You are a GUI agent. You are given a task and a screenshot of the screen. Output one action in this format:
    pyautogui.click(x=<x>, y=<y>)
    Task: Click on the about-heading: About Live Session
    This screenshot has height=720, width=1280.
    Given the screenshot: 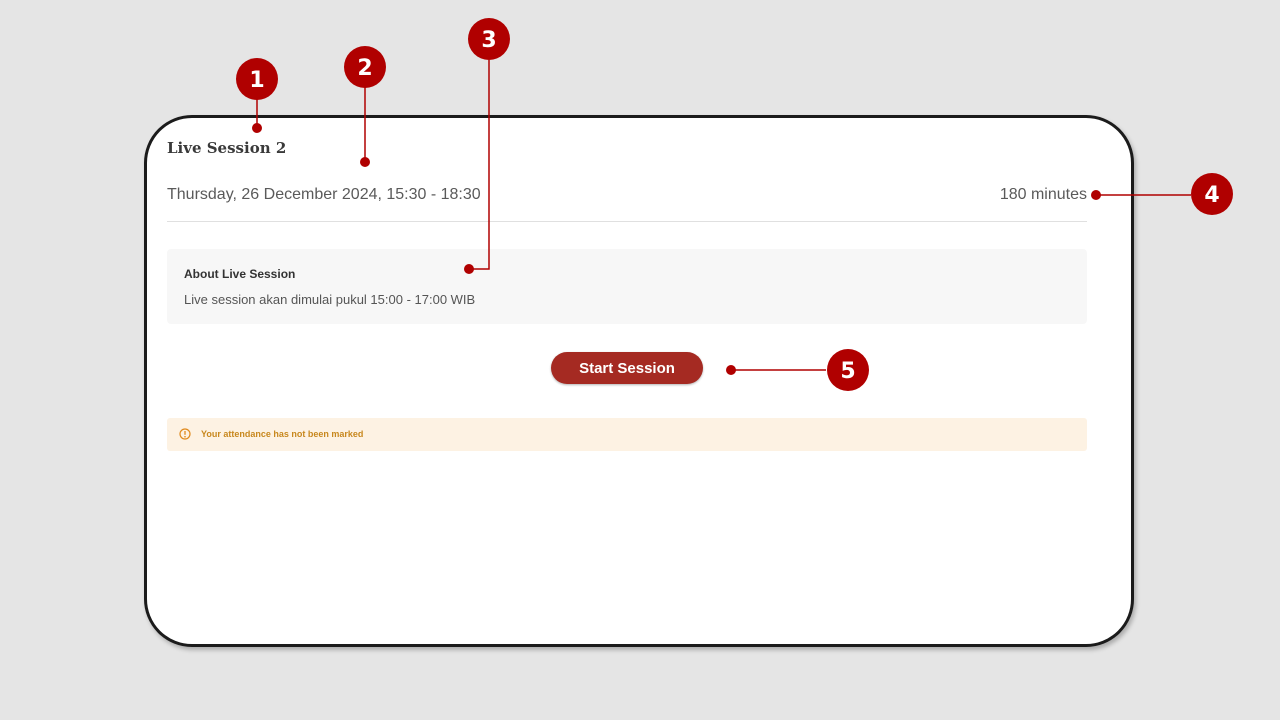 What is the action you would take?
    pyautogui.click(x=240, y=274)
    